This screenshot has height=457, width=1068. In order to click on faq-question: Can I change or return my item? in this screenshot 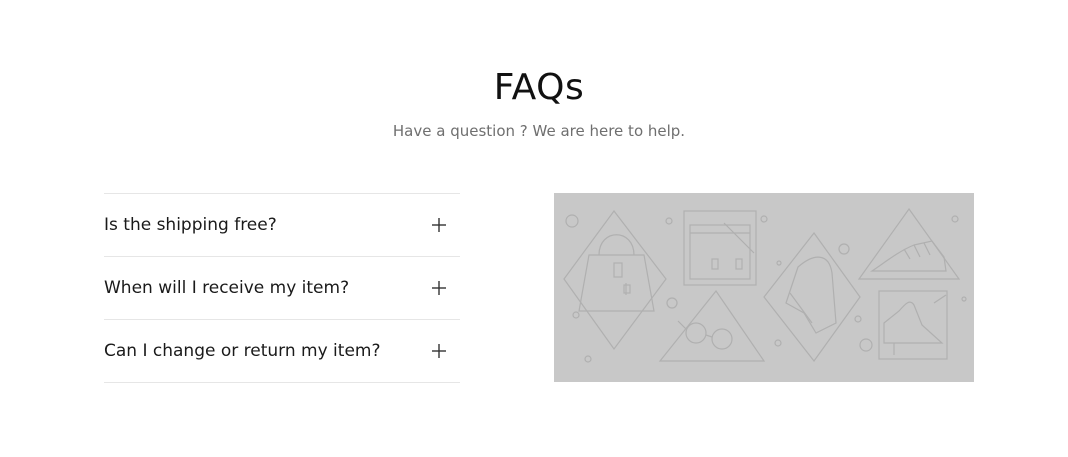, I will do `click(242, 351)`.